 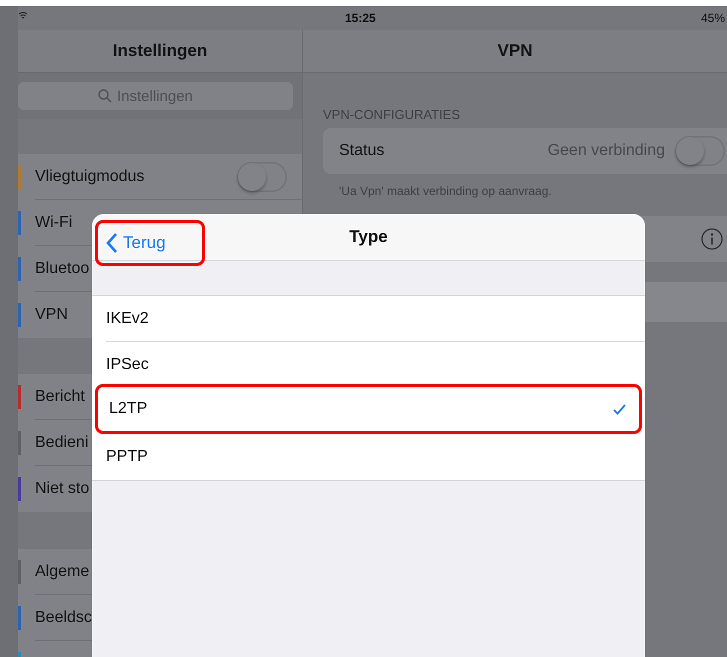 What do you see at coordinates (160, 51) in the screenshot?
I see `navigation-title: Instellingen` at bounding box center [160, 51].